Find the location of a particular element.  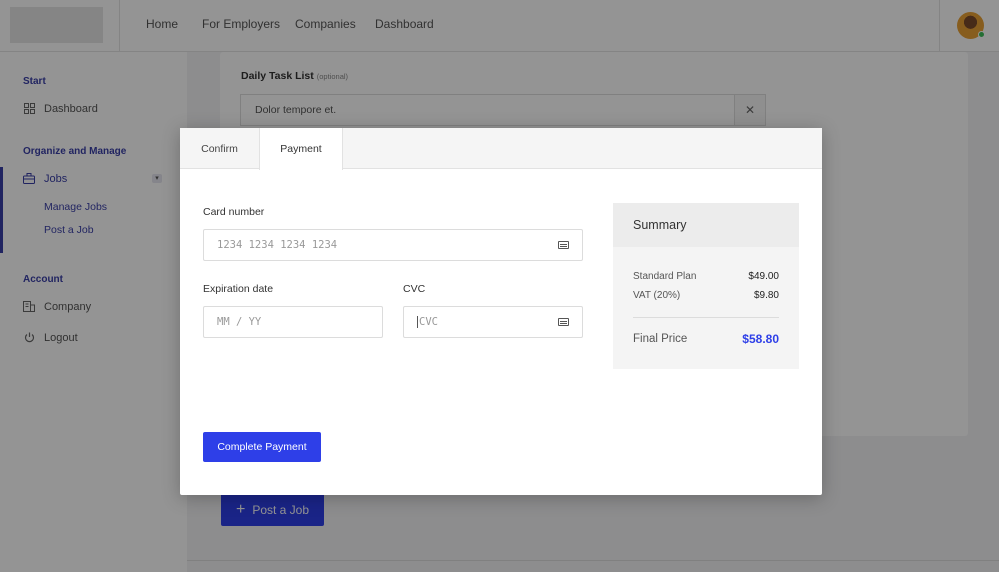

cvc-placeholder: CVC is located at coordinates (428, 322).